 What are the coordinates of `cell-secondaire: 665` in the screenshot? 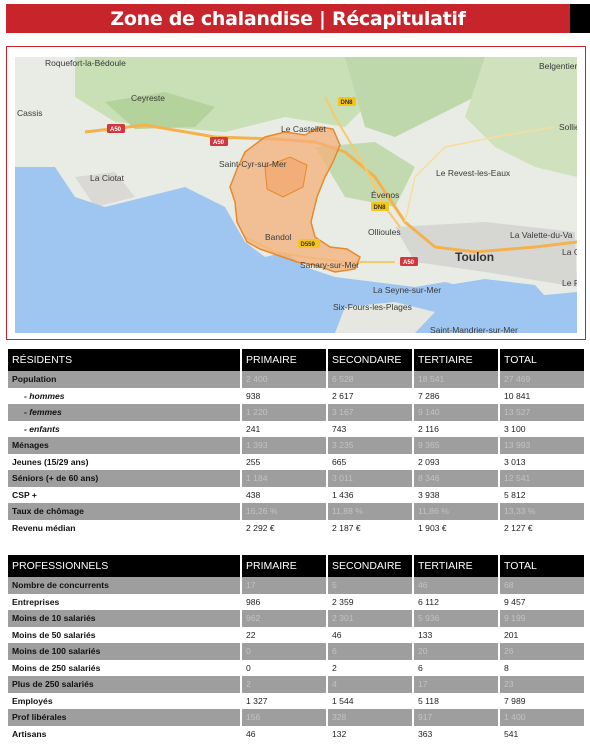 It's located at (339, 461).